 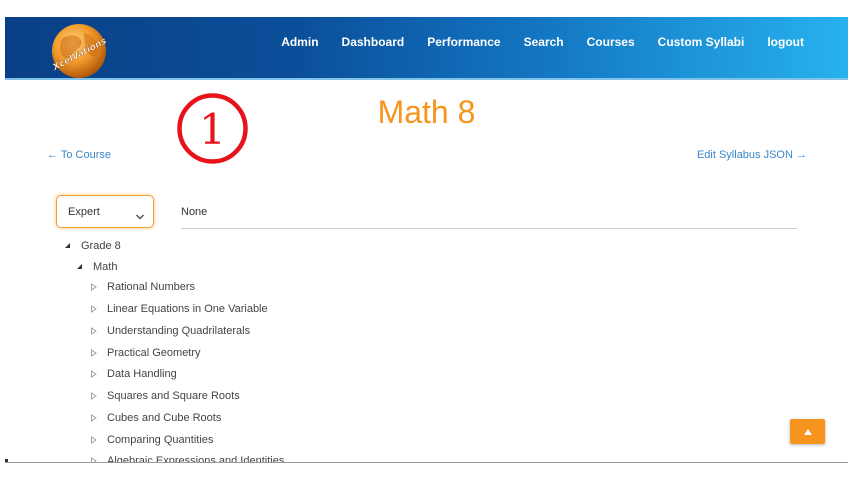 I want to click on tree-node-chapter: Algebraic Expressions and Identities, so click(x=187, y=458).